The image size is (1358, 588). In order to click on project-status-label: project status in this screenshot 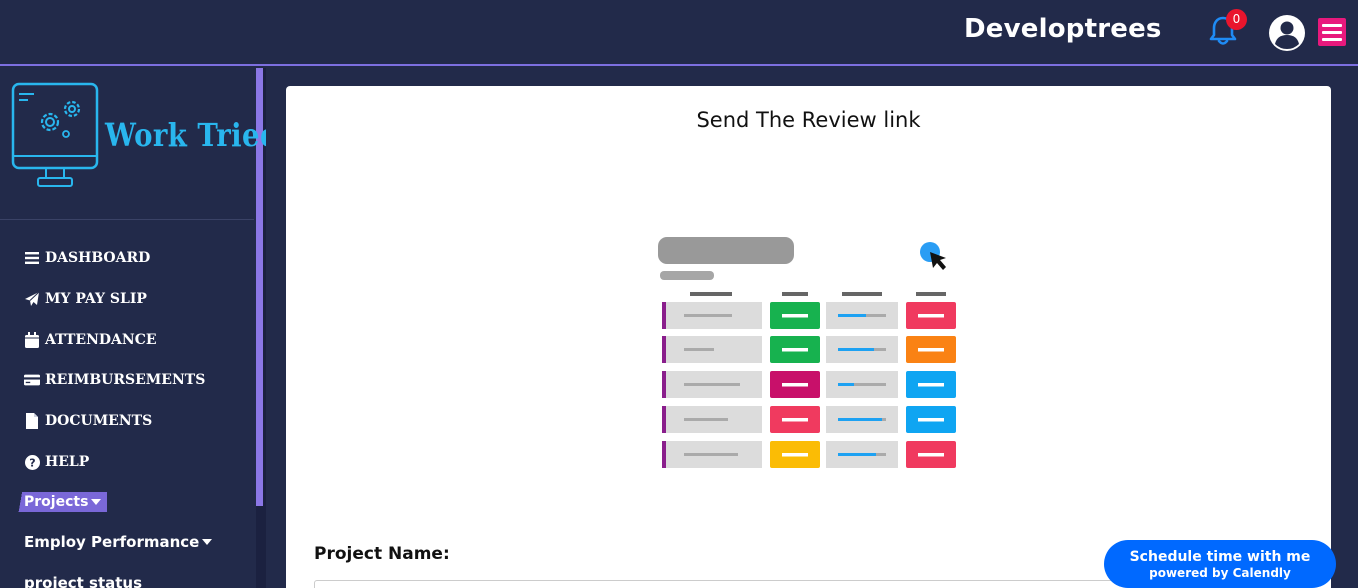, I will do `click(83, 581)`.